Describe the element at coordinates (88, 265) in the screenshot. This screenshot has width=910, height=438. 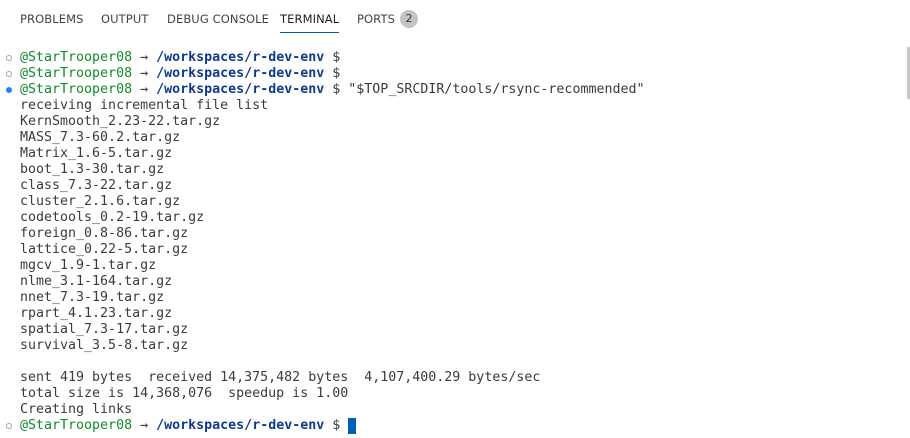
I see `output-line: mgcv_1.9-1.tar.gz` at that location.